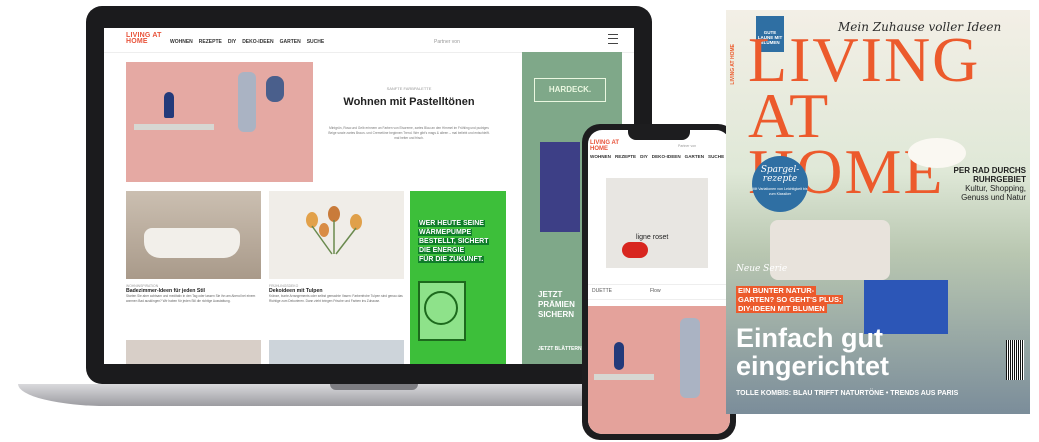  I want to click on hero-tag: SANFTE FARBPALETTE, so click(409, 88).